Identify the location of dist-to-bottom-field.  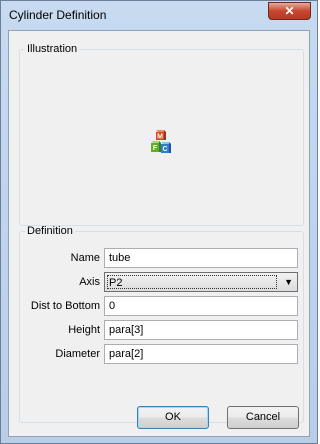
(201, 306).